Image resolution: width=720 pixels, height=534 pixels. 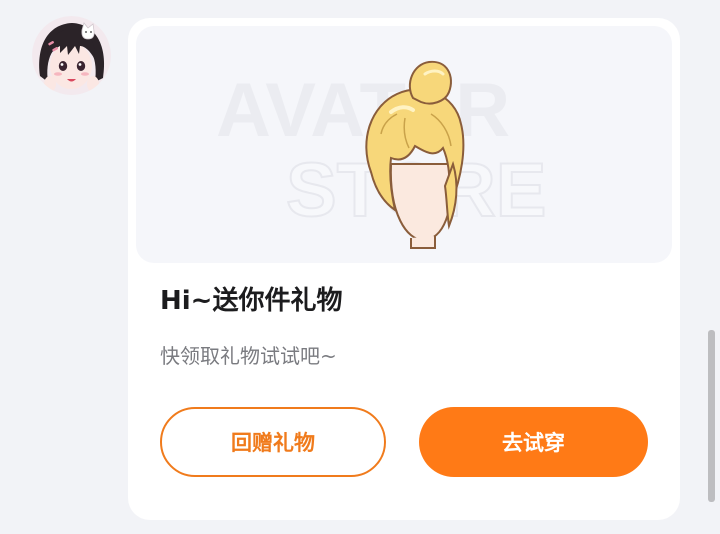 I want to click on try-on-button: 去试穿, so click(x=533, y=442).